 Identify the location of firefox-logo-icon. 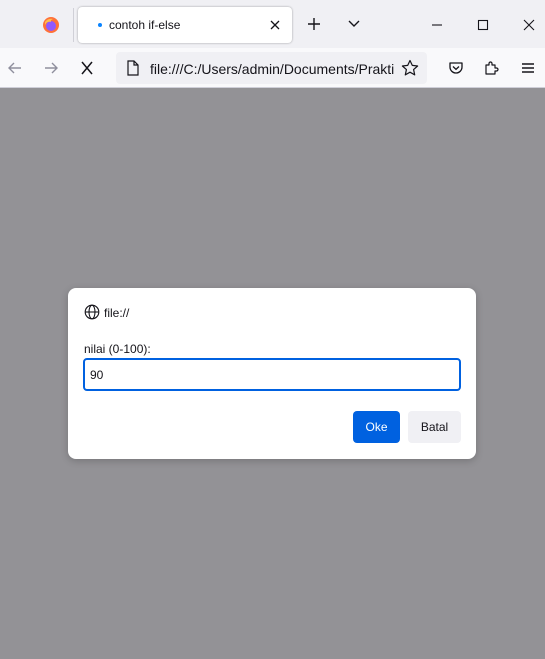
(51, 25).